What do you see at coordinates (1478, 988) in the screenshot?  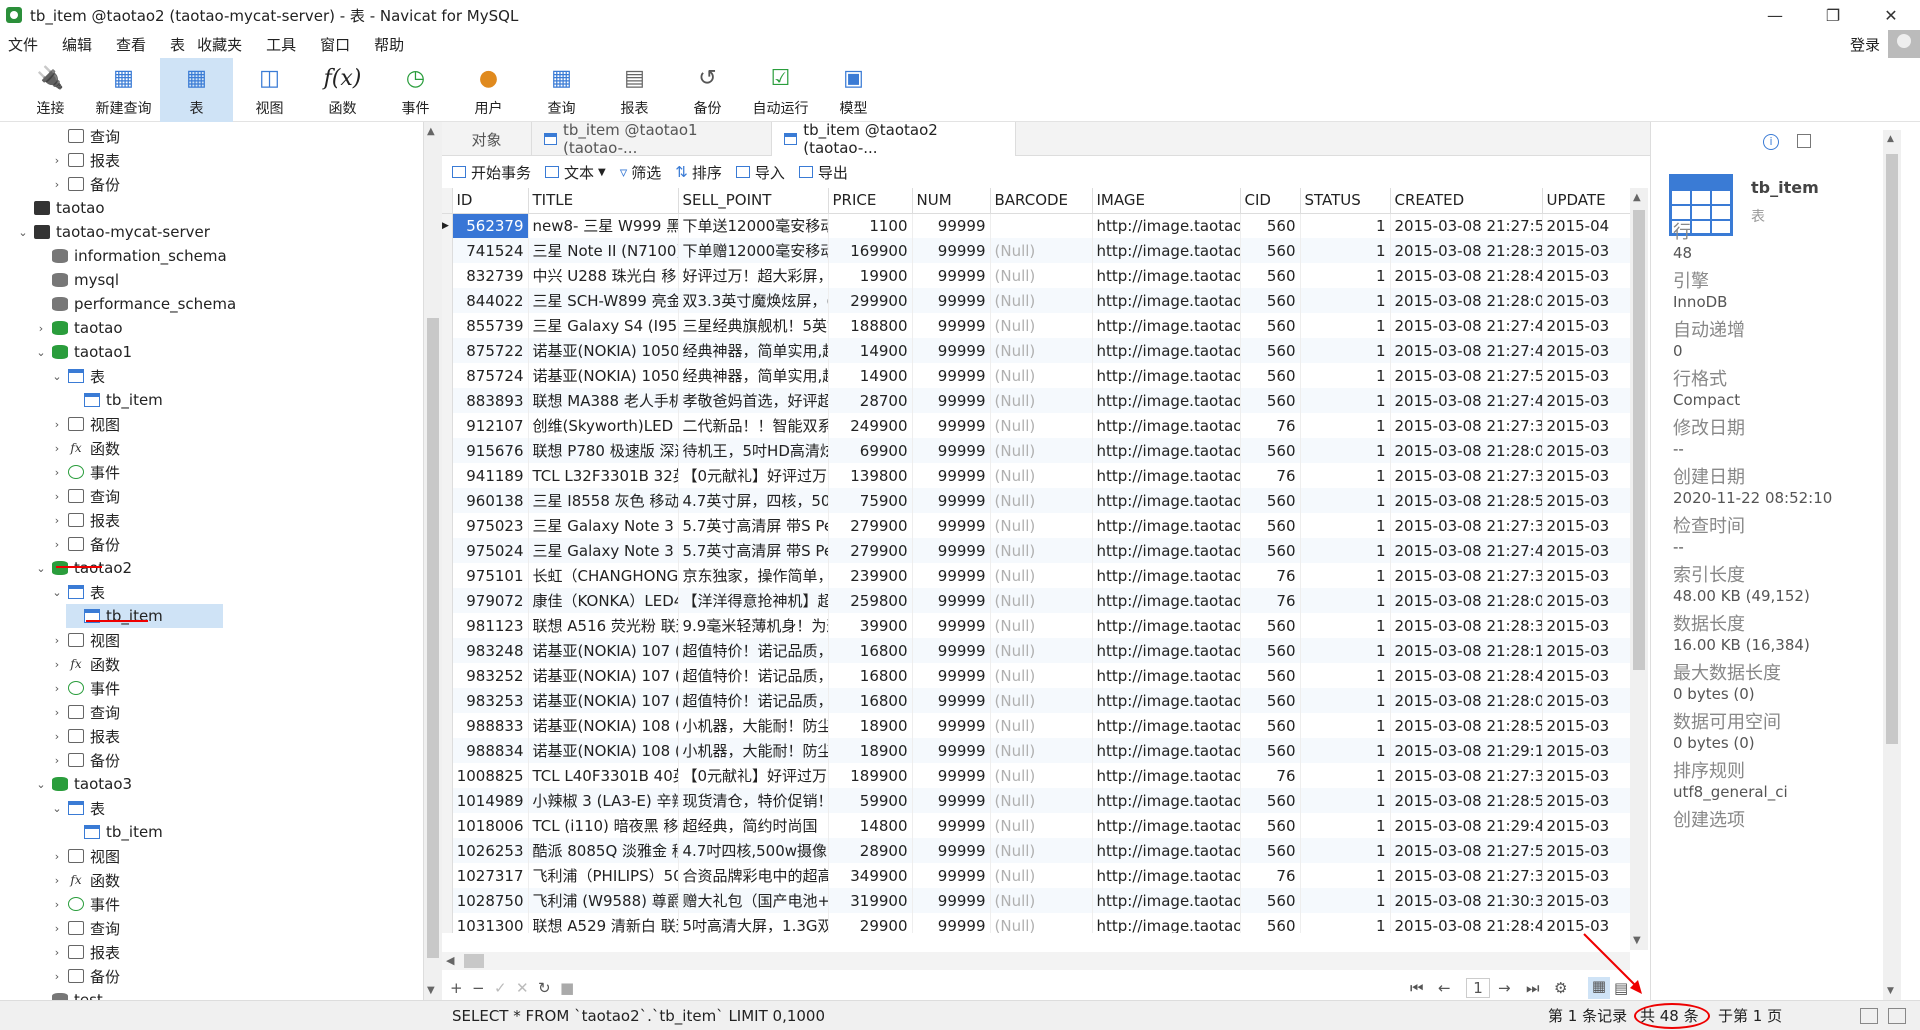 I see `page-number-input: 1` at bounding box center [1478, 988].